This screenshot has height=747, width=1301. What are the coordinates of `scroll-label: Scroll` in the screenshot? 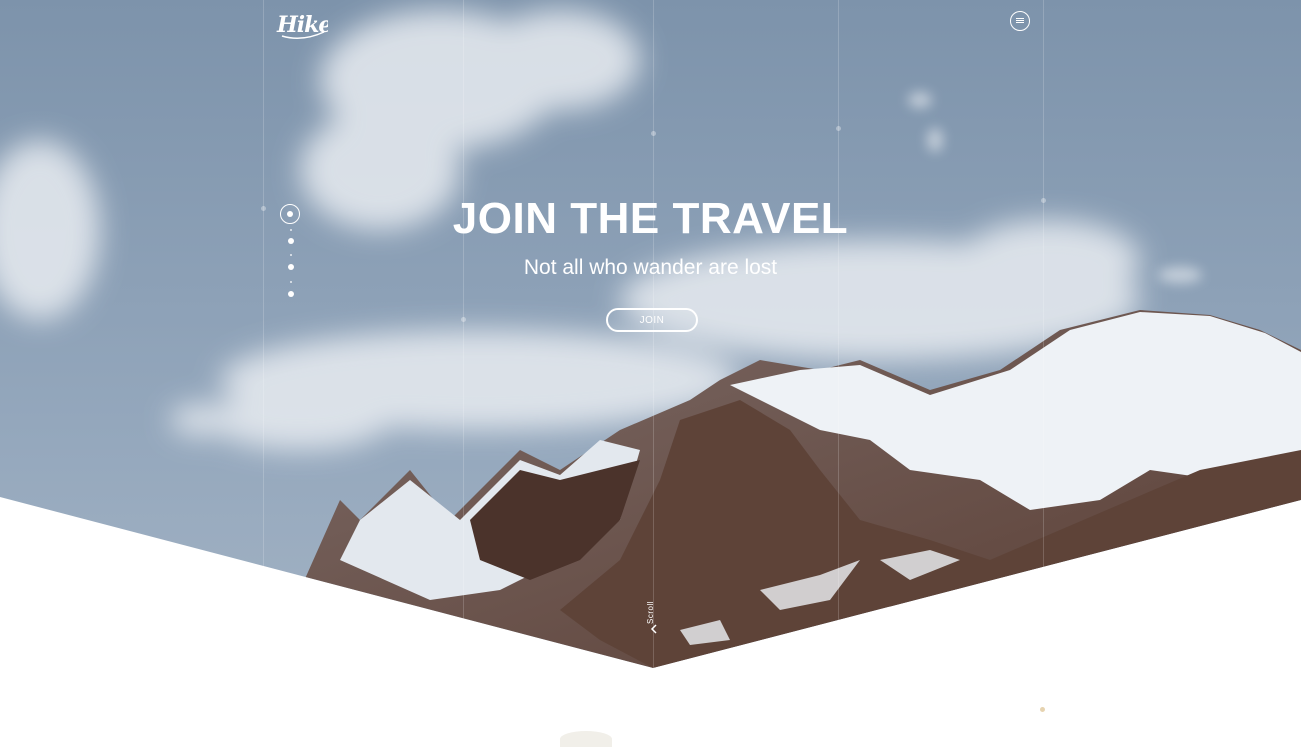 It's located at (651, 612).